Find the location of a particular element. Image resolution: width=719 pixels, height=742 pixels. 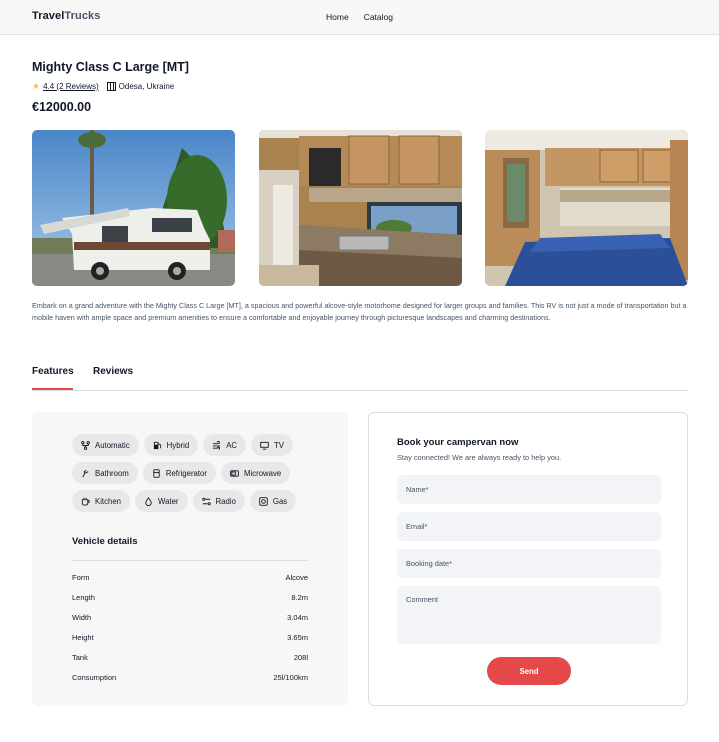

detail-value: 8.2m is located at coordinates (299, 597).